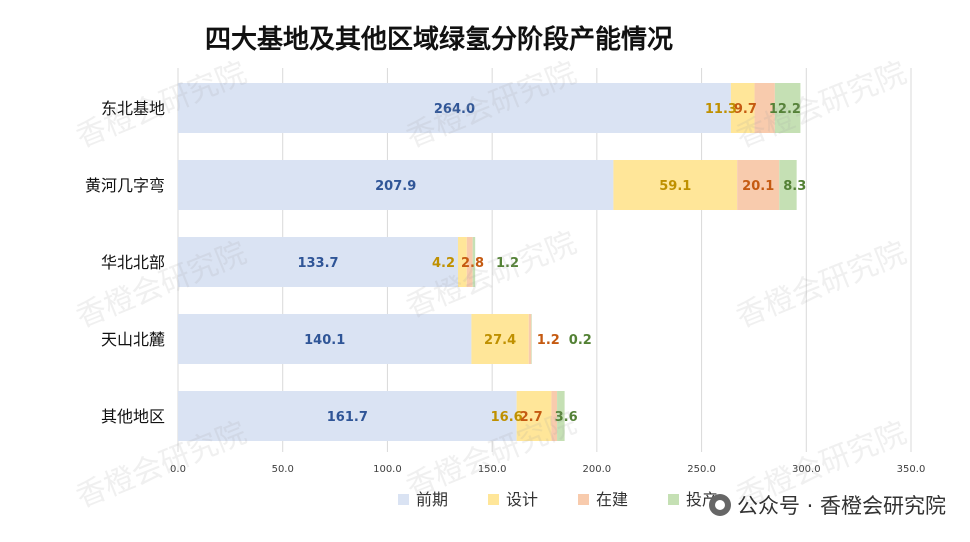 The height and width of the screenshot is (542, 970). What do you see at coordinates (317, 263) in the screenshot?
I see `data-label: 133.7` at bounding box center [317, 263].